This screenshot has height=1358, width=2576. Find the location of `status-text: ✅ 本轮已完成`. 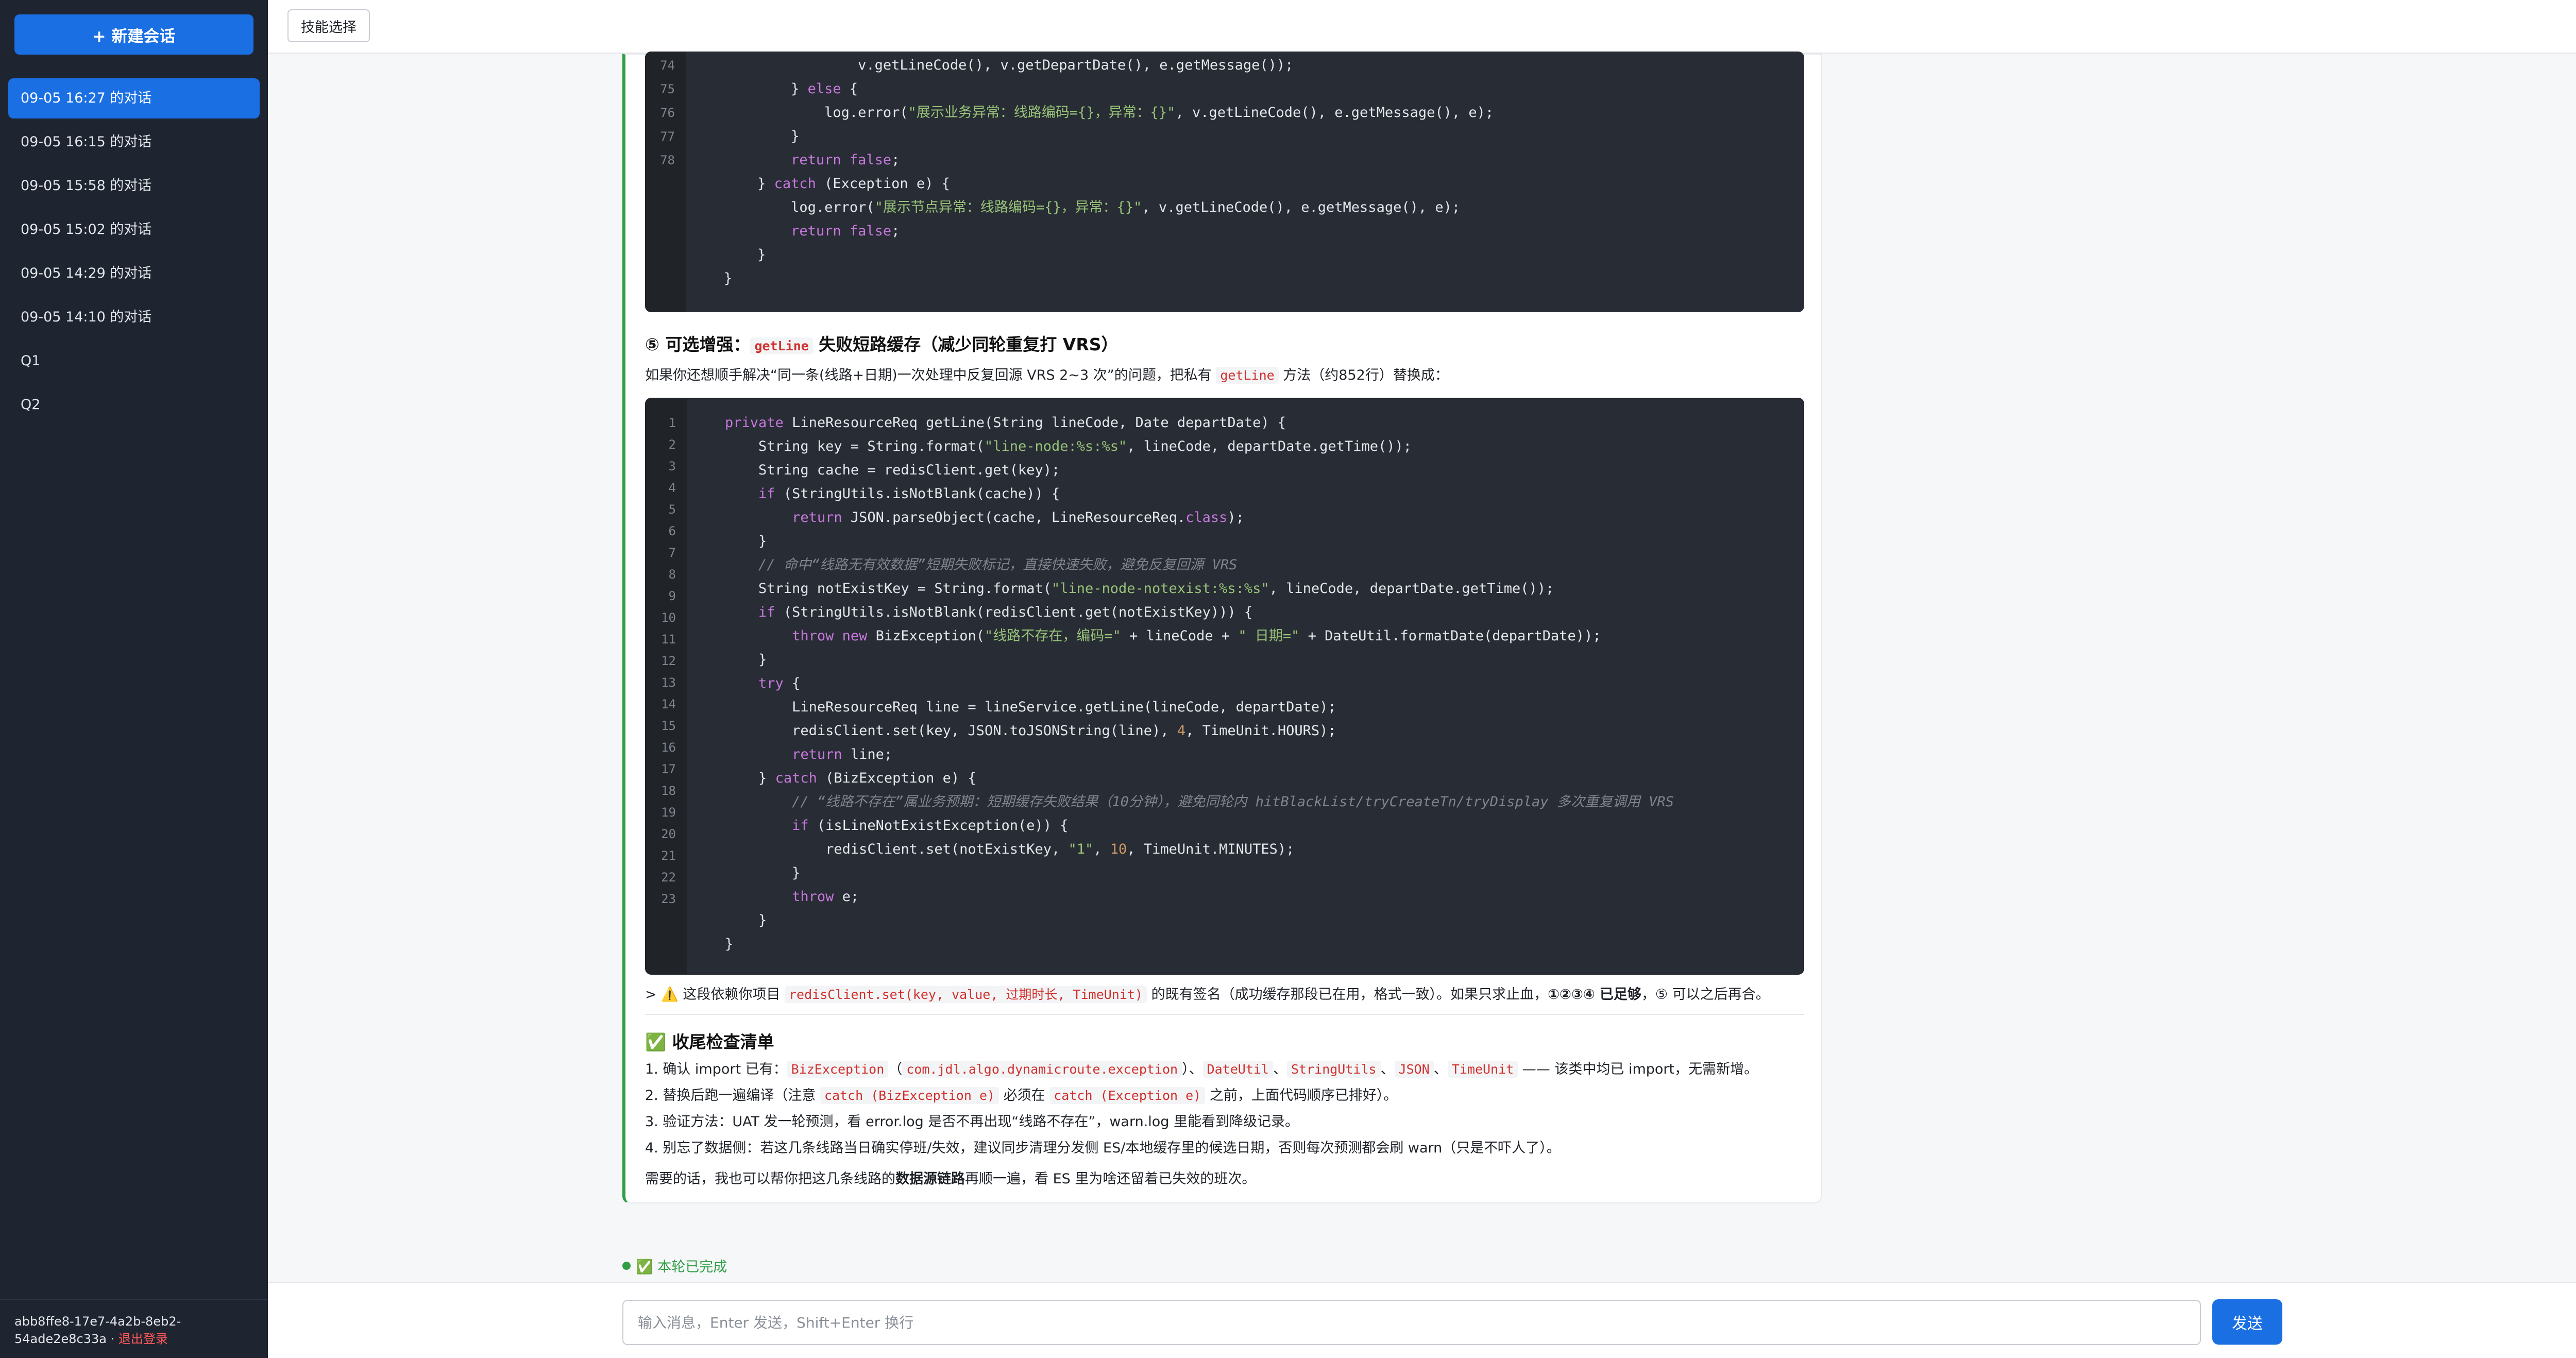

status-text: ✅ 本轮已完成 is located at coordinates (681, 1267).